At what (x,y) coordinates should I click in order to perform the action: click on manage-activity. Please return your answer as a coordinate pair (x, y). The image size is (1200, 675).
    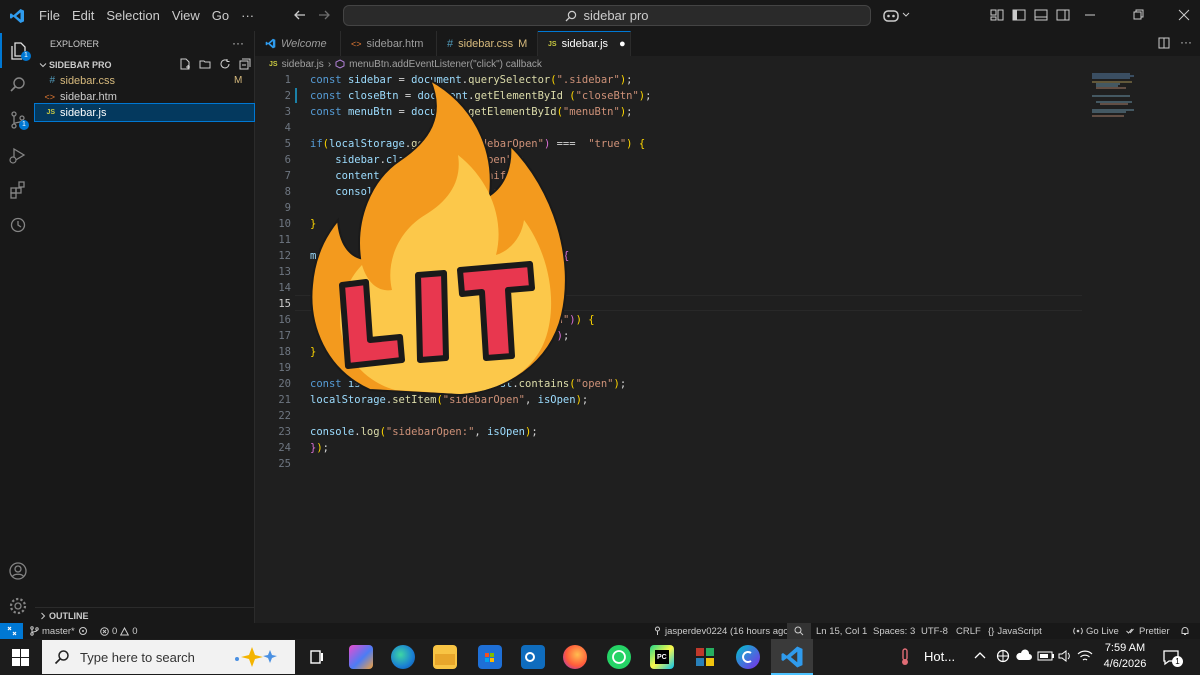
    Looking at the image, I should click on (17, 605).